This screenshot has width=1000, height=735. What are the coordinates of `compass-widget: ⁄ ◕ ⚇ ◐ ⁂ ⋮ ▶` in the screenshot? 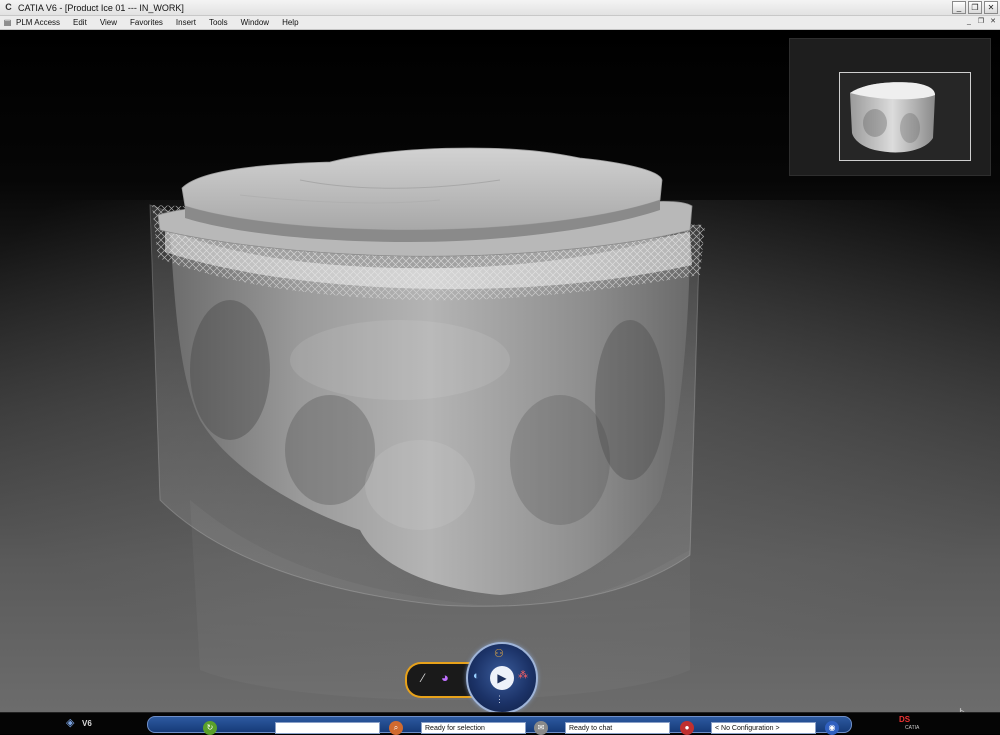 It's located at (472, 677).